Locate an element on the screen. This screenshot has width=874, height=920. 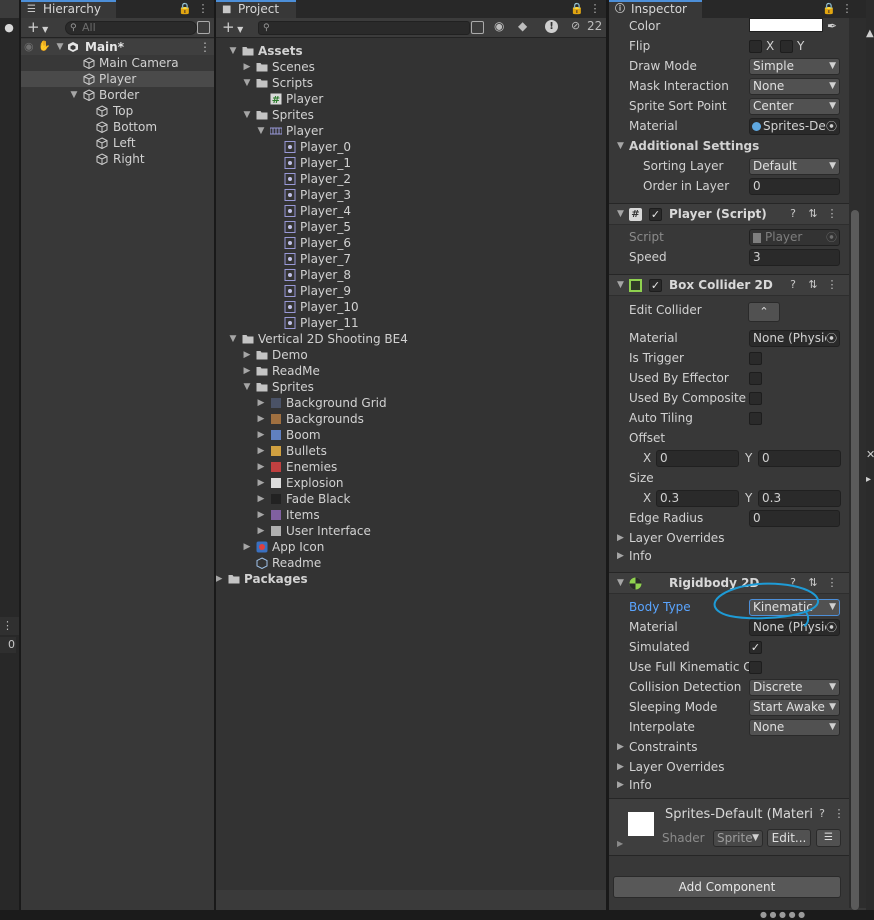
inspector-scrollbar is located at coordinates (857, 464).